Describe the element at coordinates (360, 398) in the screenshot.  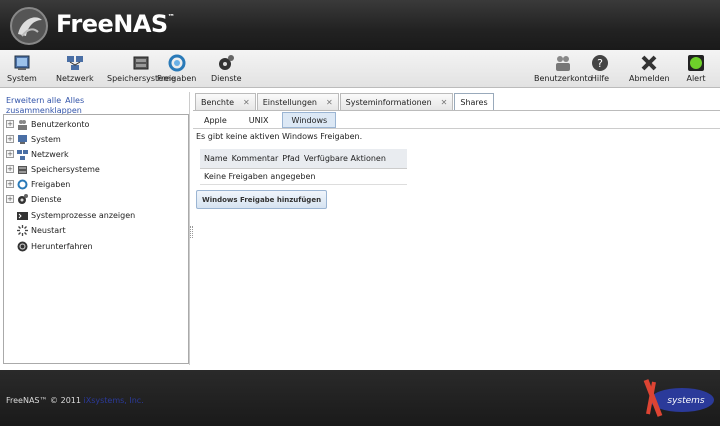
I see `footer: FreeNAS™ © 2011 iXsystems, Inc. systems` at that location.